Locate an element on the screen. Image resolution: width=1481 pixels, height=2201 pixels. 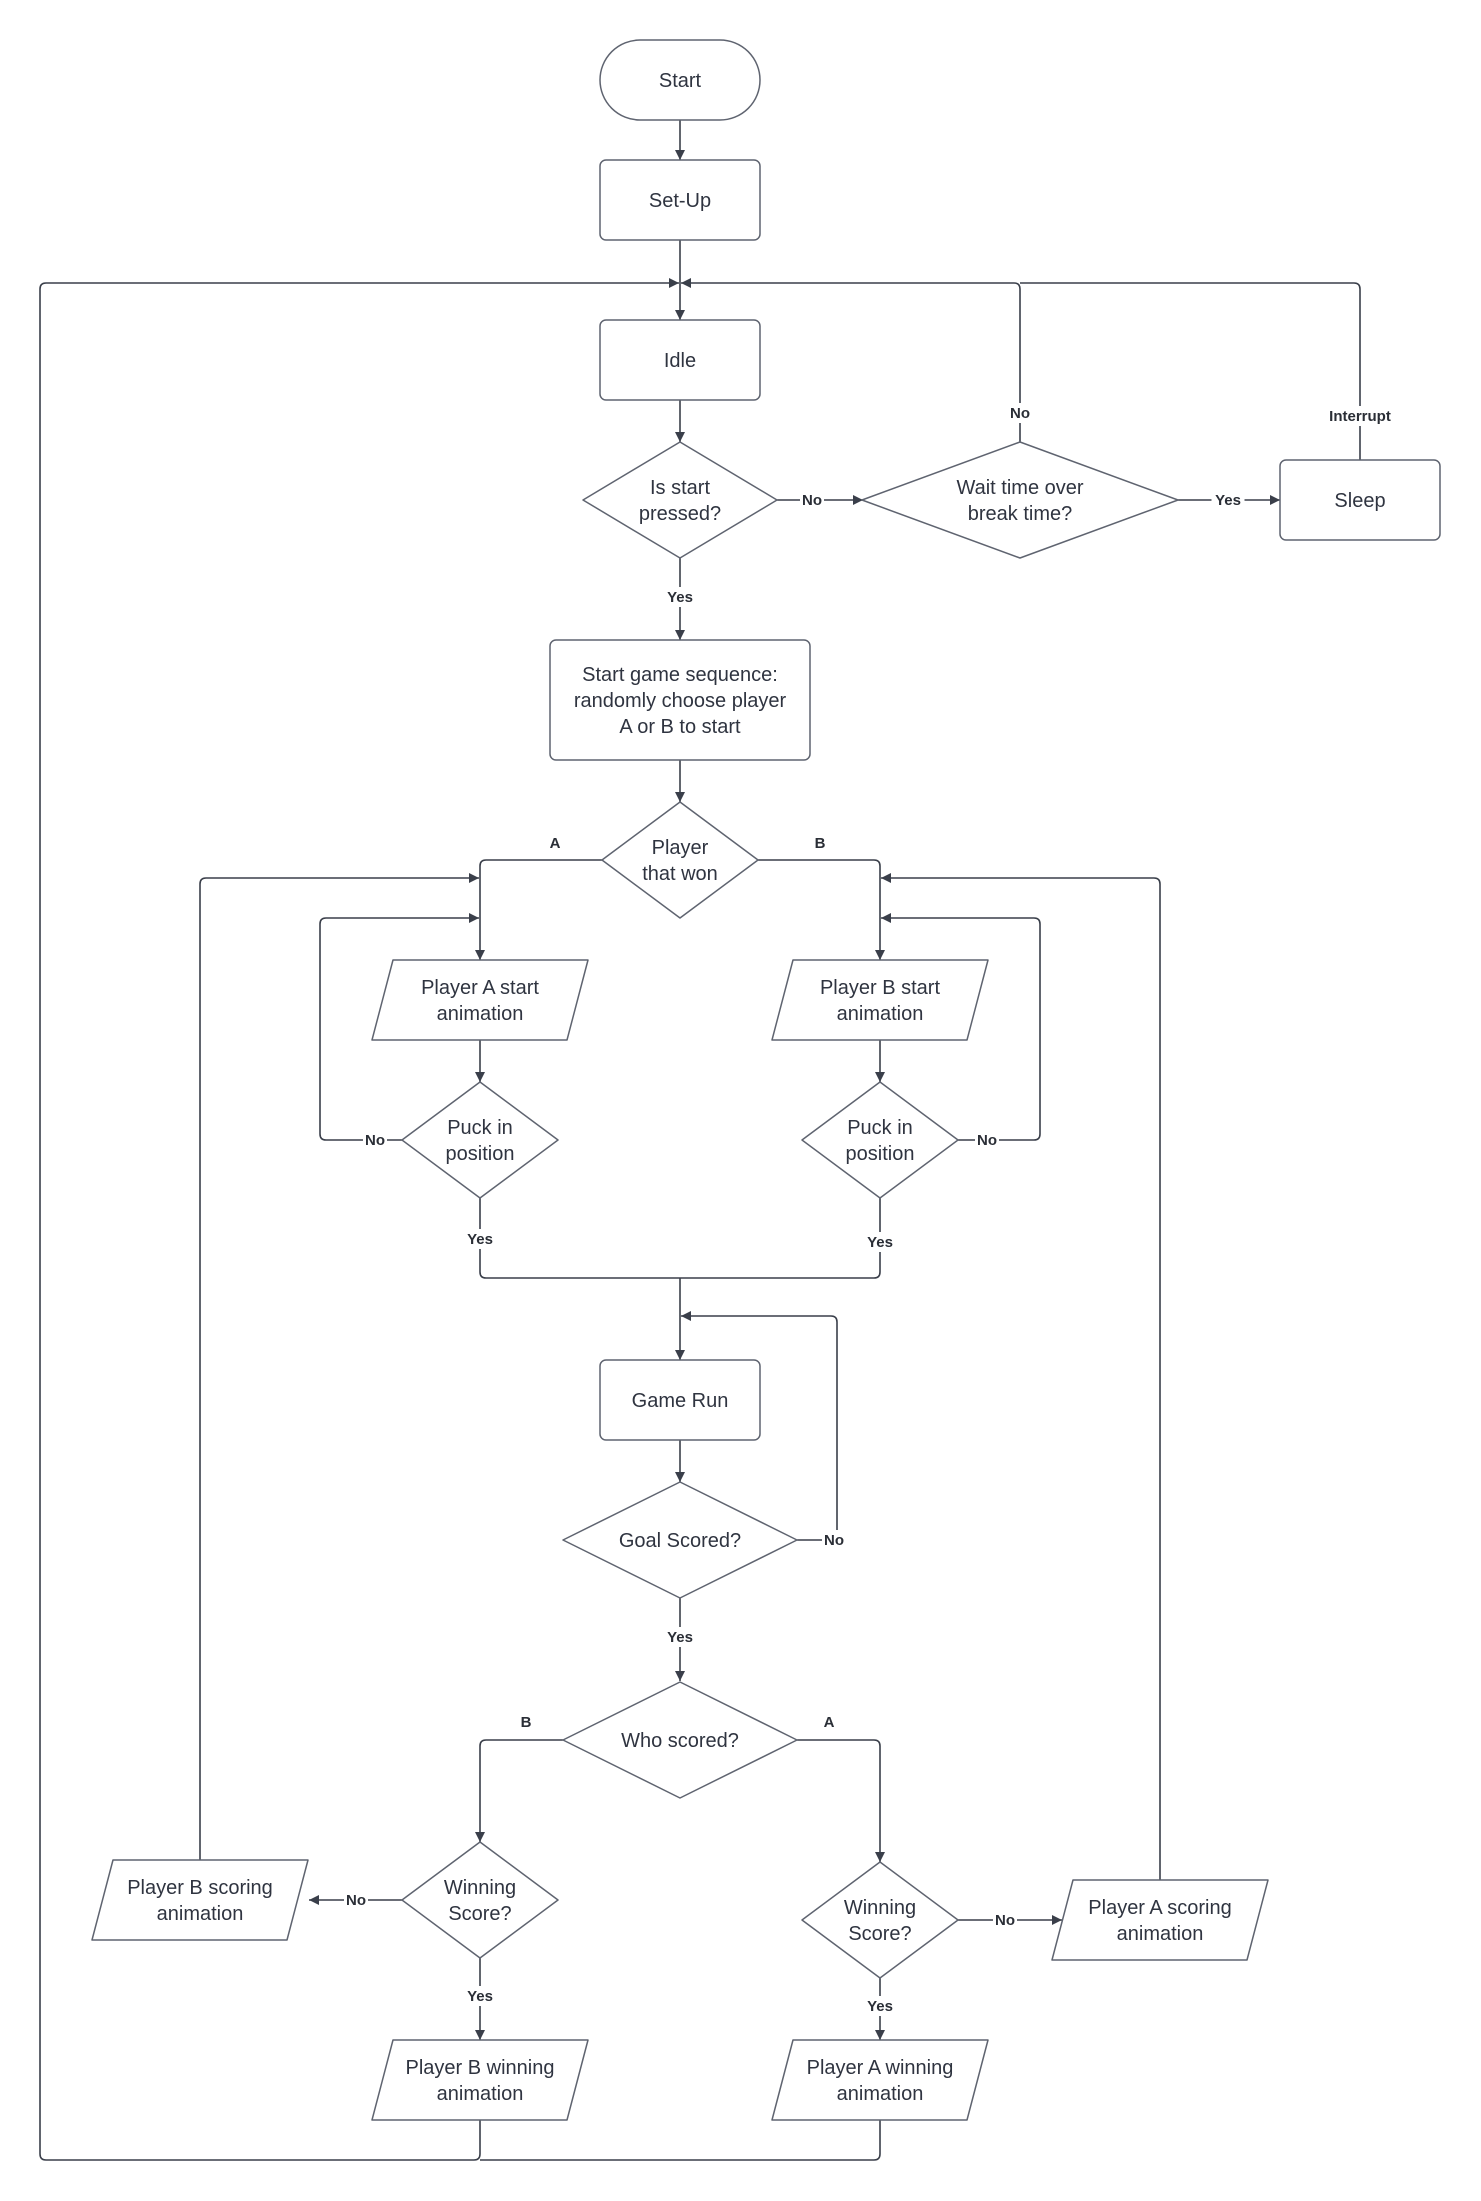
node-goal-scored: Goal Scored? is located at coordinates (680, 1540).